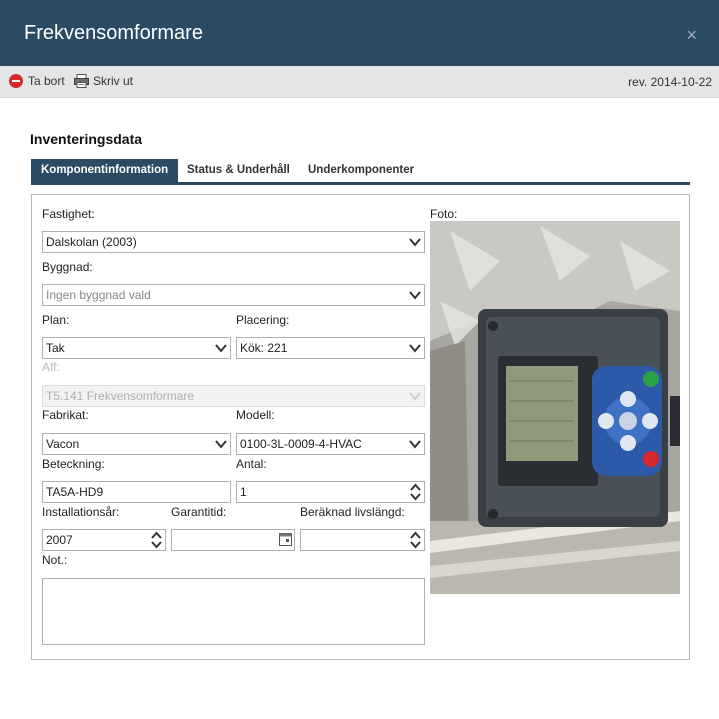  Describe the element at coordinates (81, 81) in the screenshot. I see `printer-icon` at that location.